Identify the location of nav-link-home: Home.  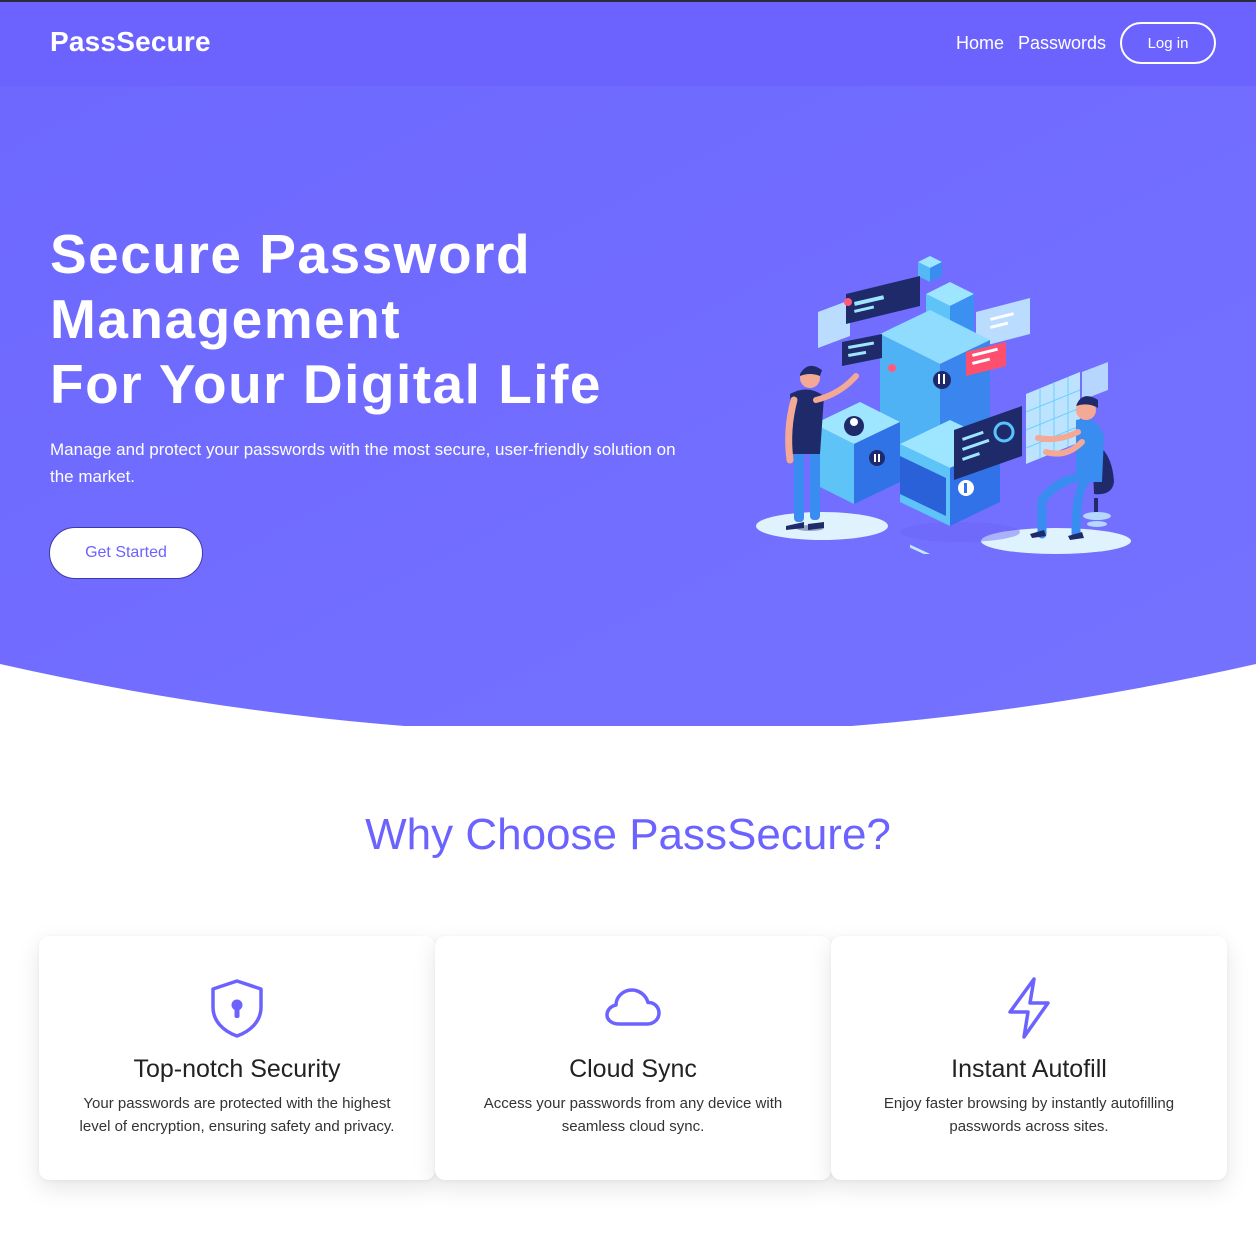
(980, 43).